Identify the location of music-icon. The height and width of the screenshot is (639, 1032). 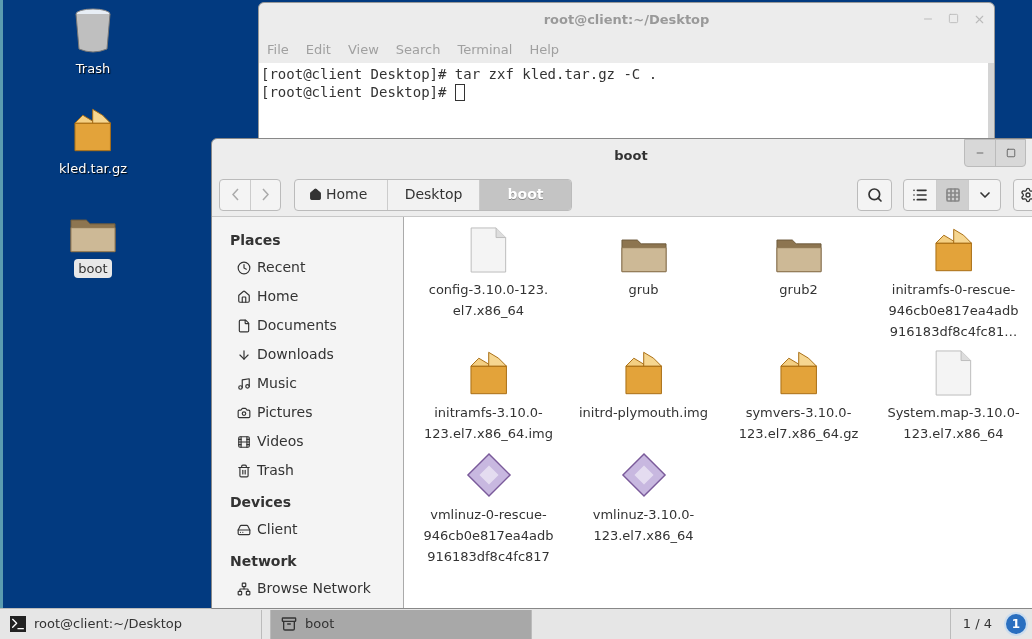
(244, 383).